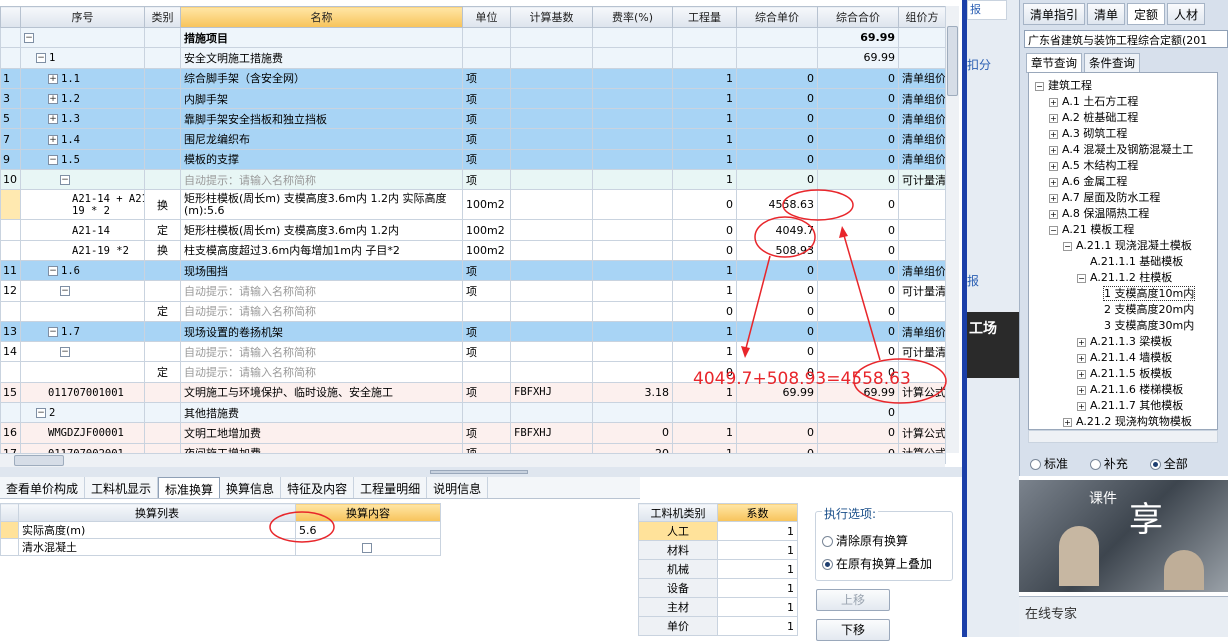  What do you see at coordinates (82, 331) in the screenshot?
I see `row-code-cell: −1.7` at bounding box center [82, 331].